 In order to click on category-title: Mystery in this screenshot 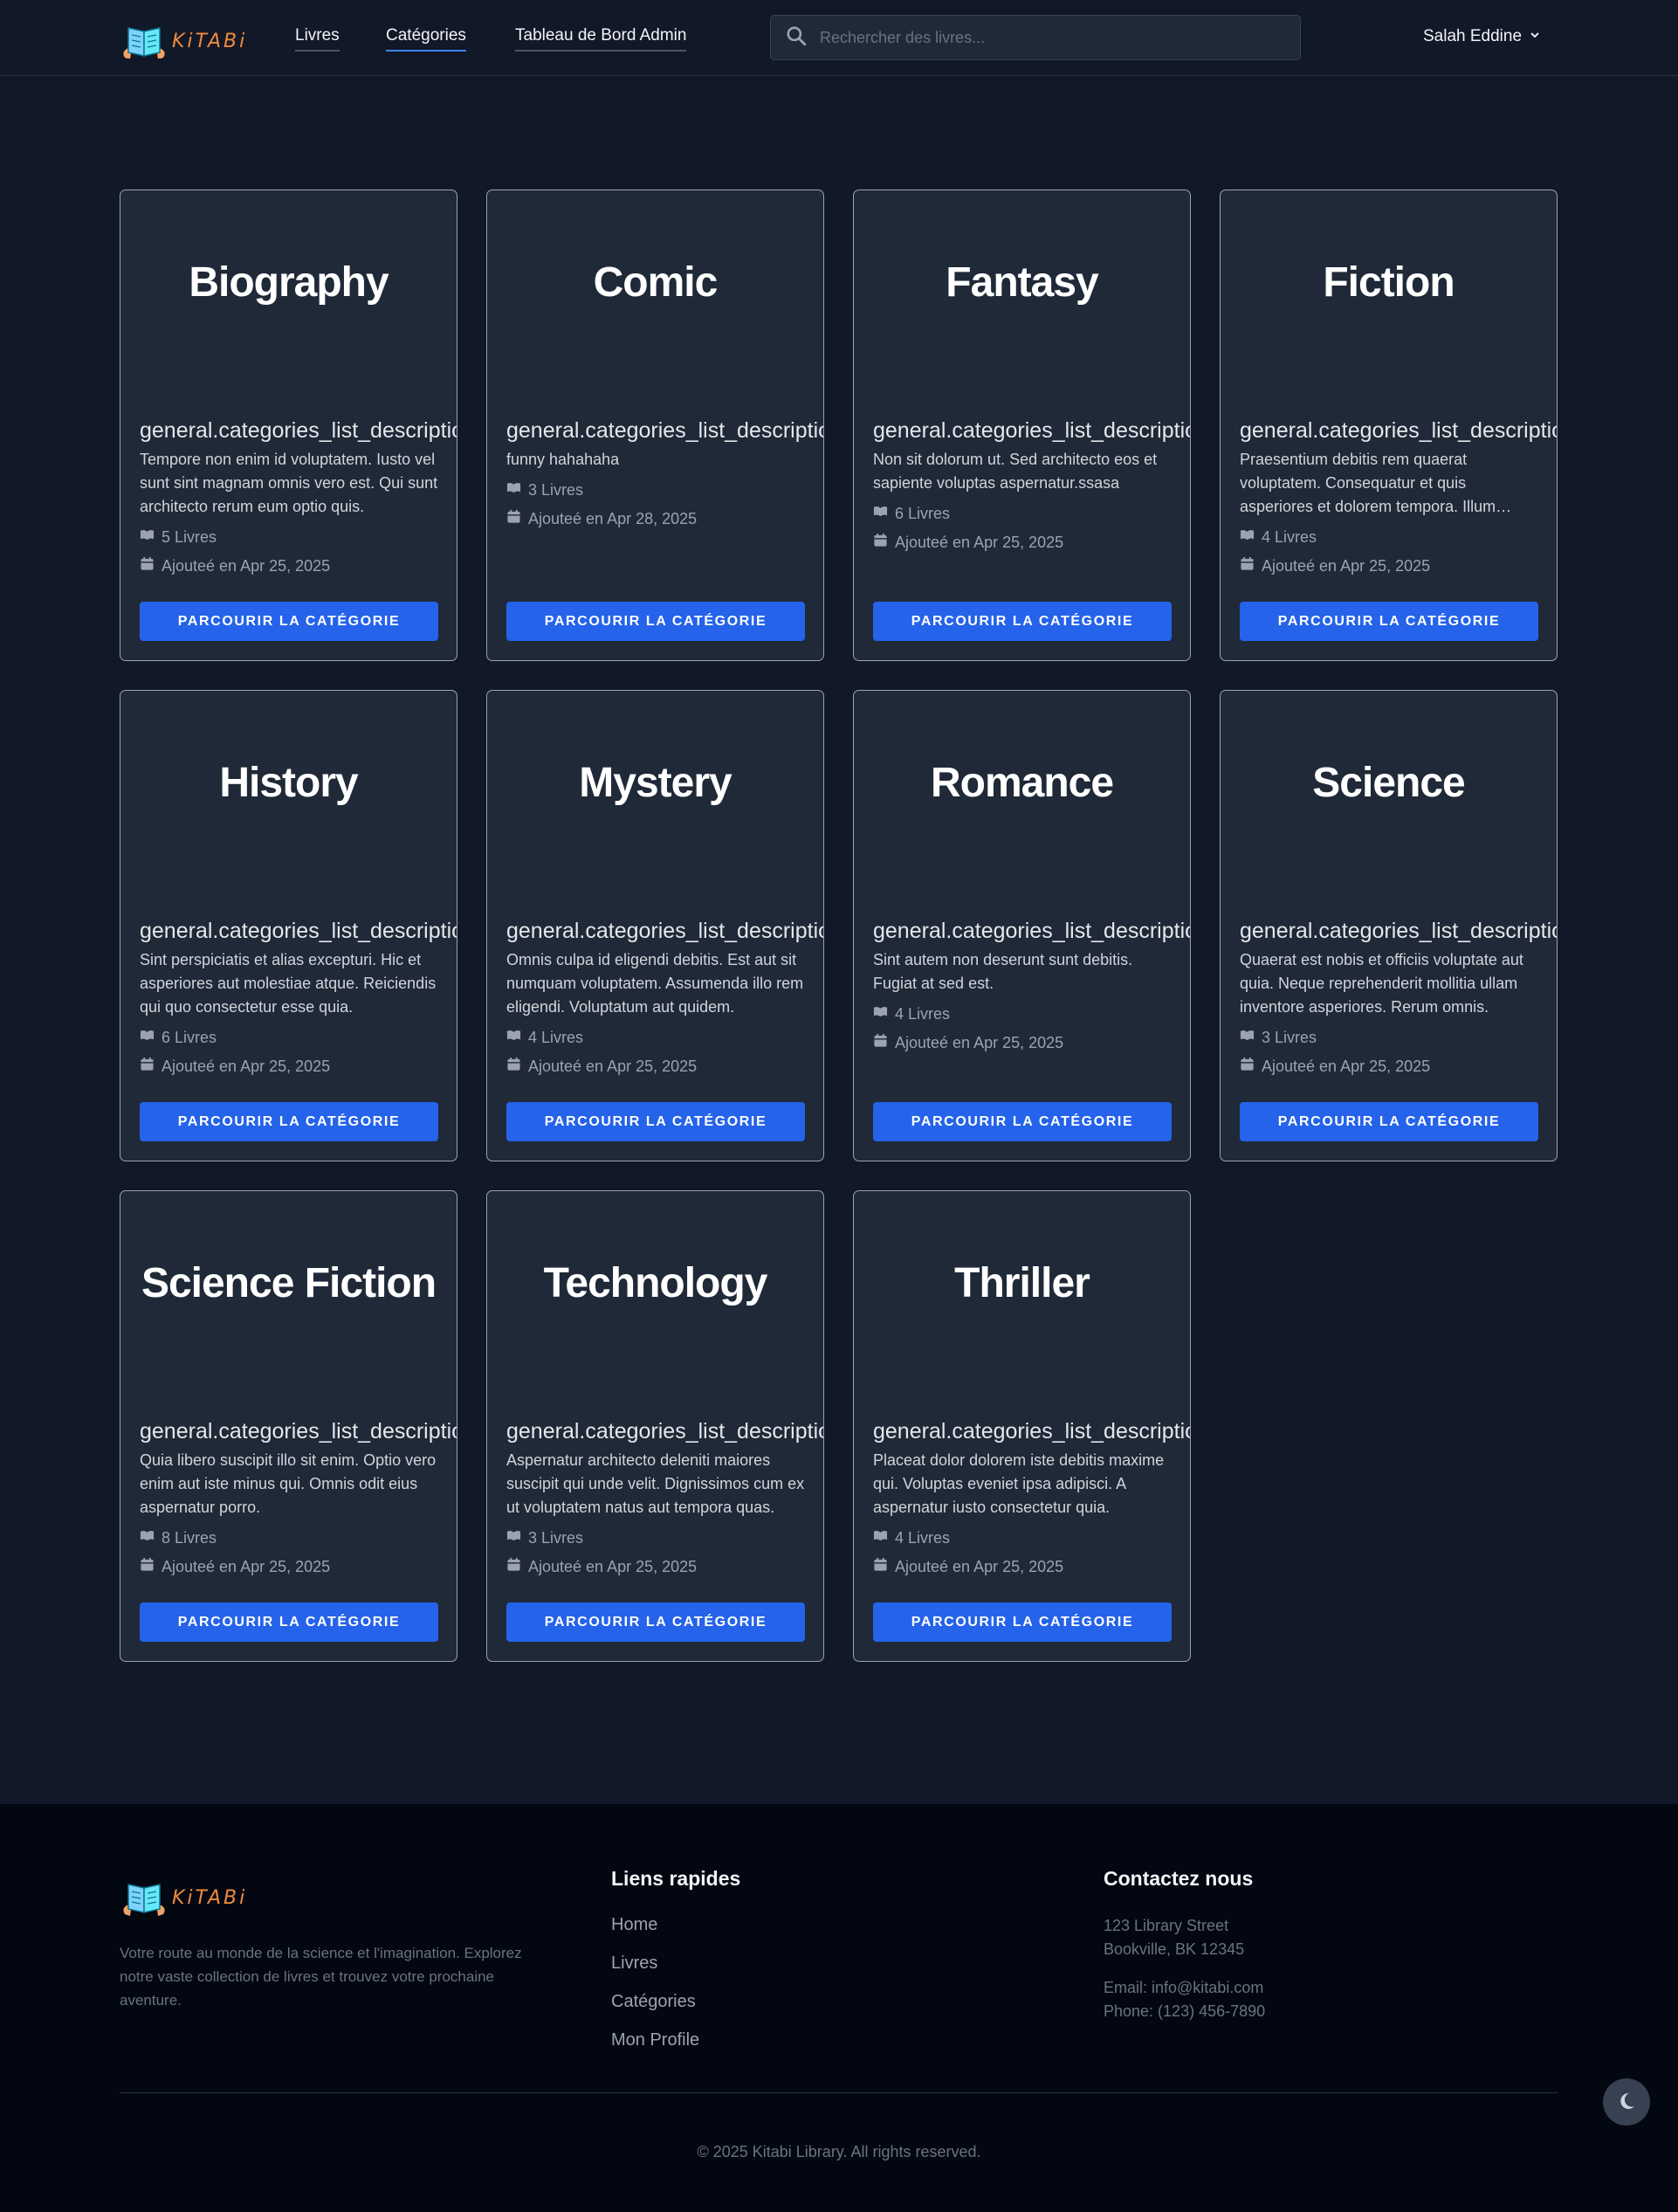, I will do `click(655, 783)`.